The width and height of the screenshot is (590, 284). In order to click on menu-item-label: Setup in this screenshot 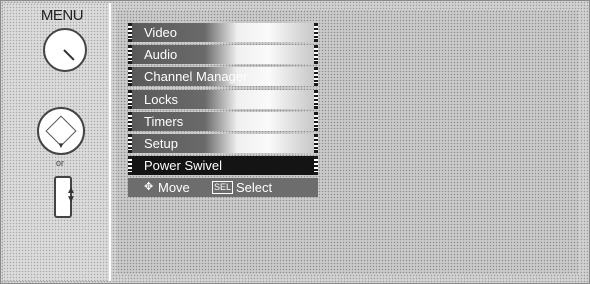, I will do `click(161, 143)`.